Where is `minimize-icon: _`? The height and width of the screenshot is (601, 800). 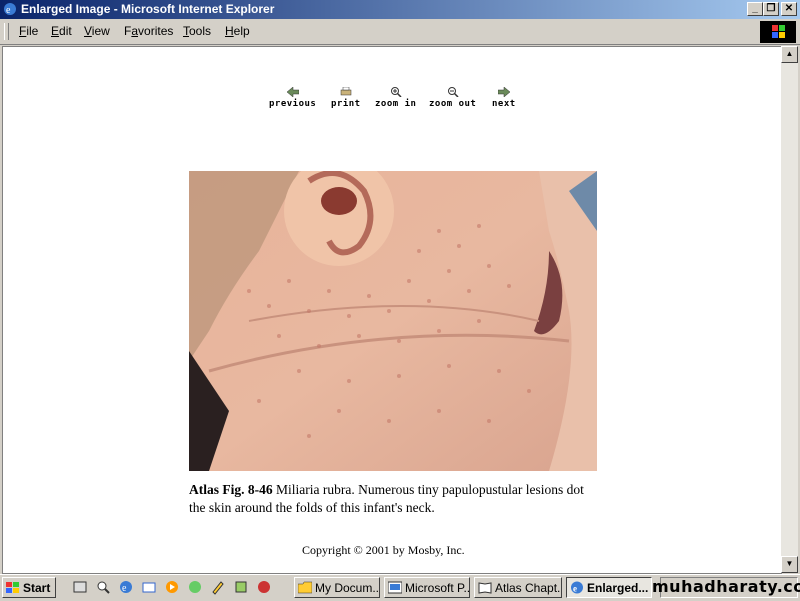
minimize-icon: _ is located at coordinates (755, 8).